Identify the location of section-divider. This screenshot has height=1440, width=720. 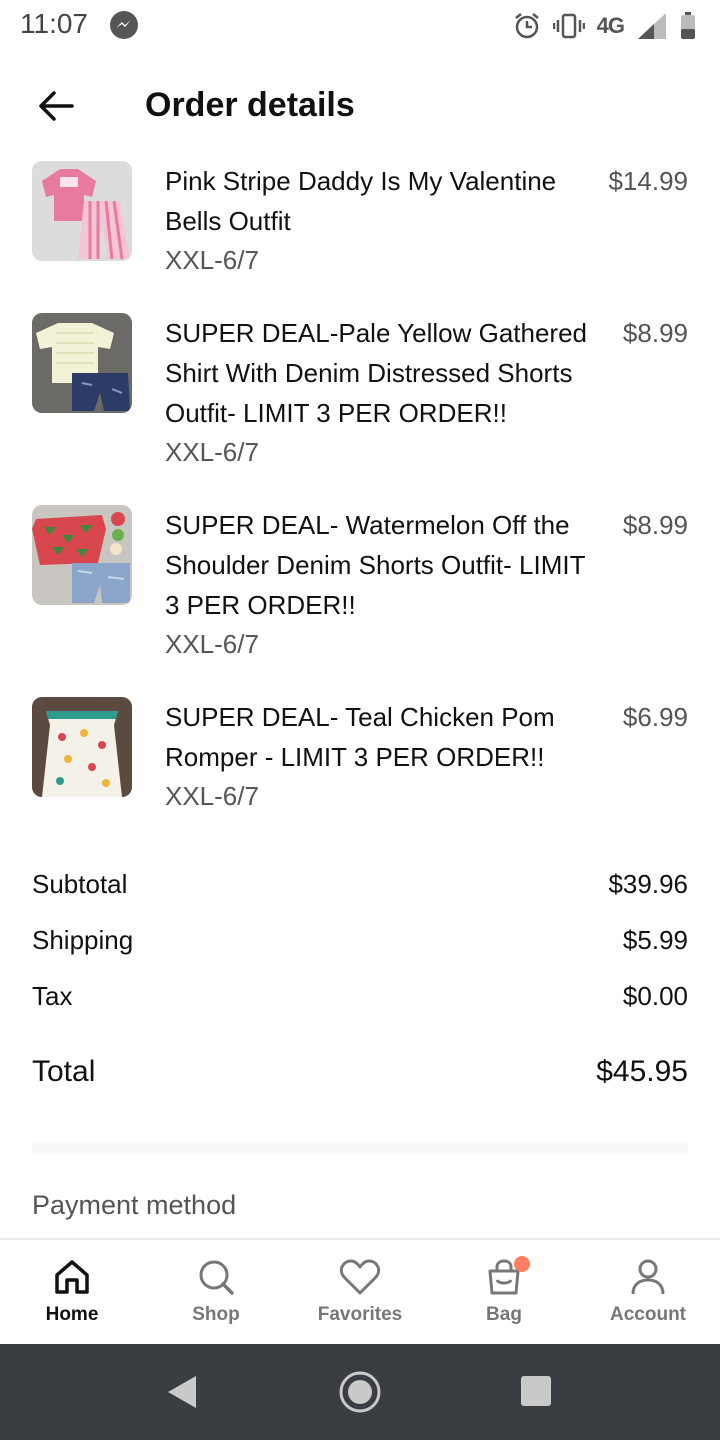
(360, 1148).